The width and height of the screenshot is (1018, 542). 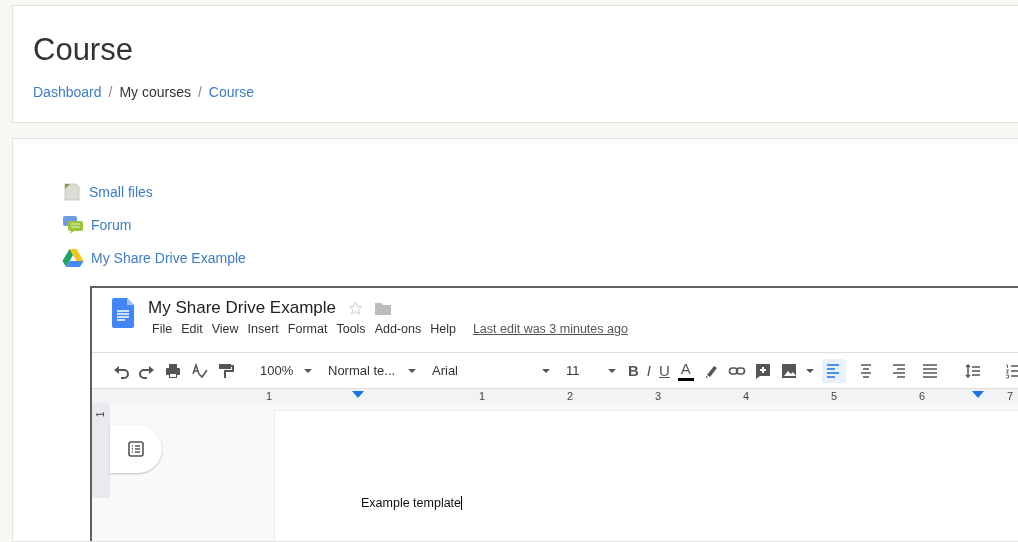 I want to click on breadcrumb-link: Course, so click(x=231, y=92).